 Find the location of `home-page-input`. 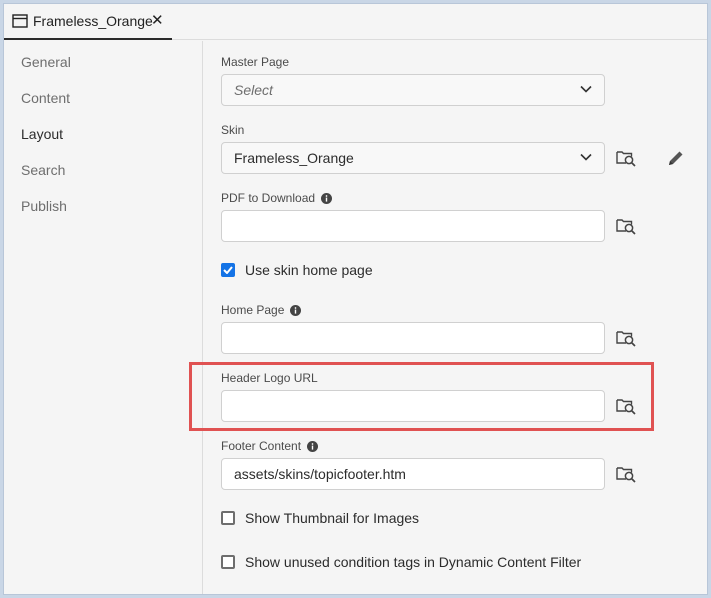

home-page-input is located at coordinates (413, 338).